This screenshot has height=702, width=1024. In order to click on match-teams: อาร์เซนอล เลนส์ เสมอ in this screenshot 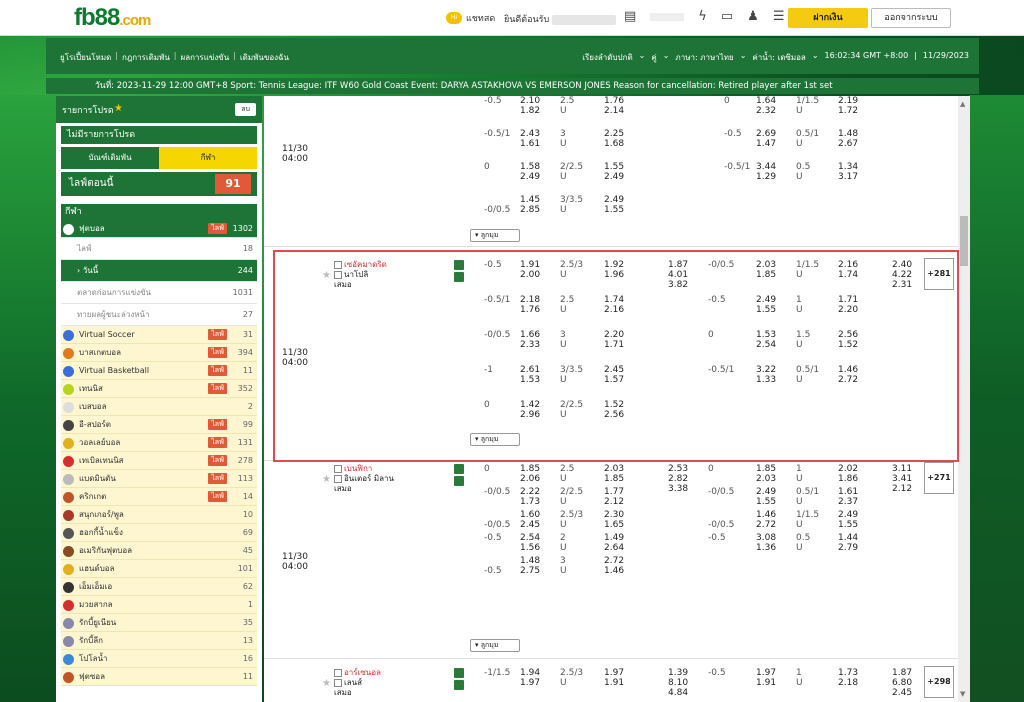, I will do `click(357, 683)`.